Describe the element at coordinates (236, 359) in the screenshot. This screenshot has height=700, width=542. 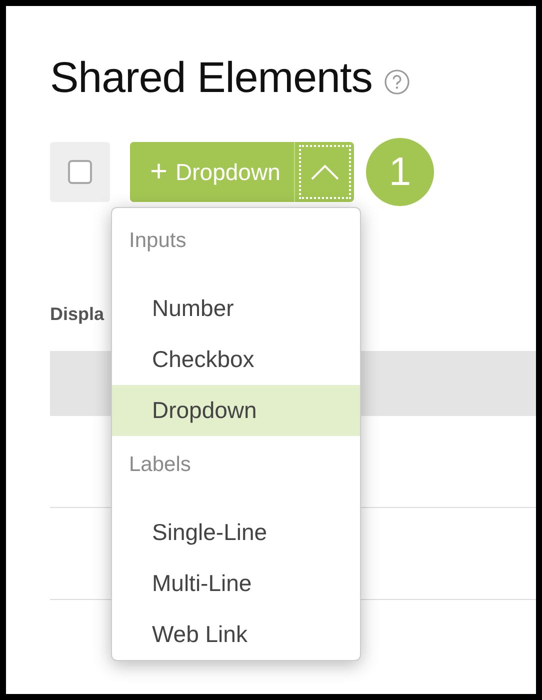
I see `menu-item: Checkbox` at that location.